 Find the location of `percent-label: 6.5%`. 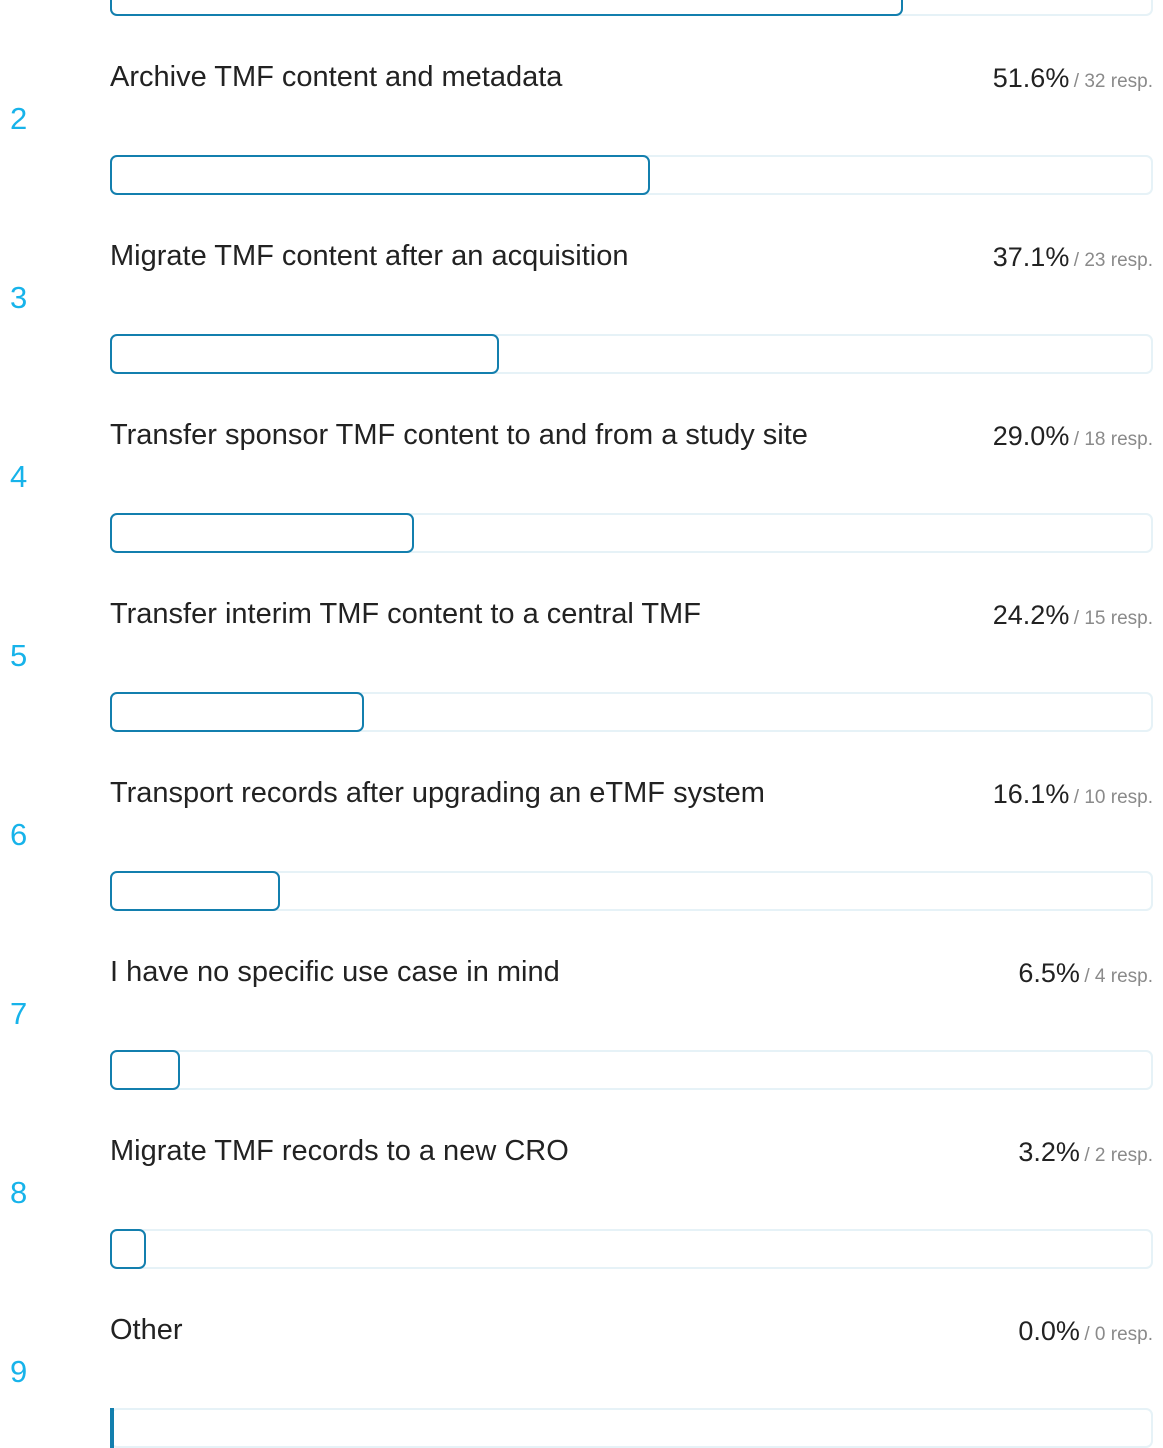

percent-label: 6.5% is located at coordinates (1049, 973).